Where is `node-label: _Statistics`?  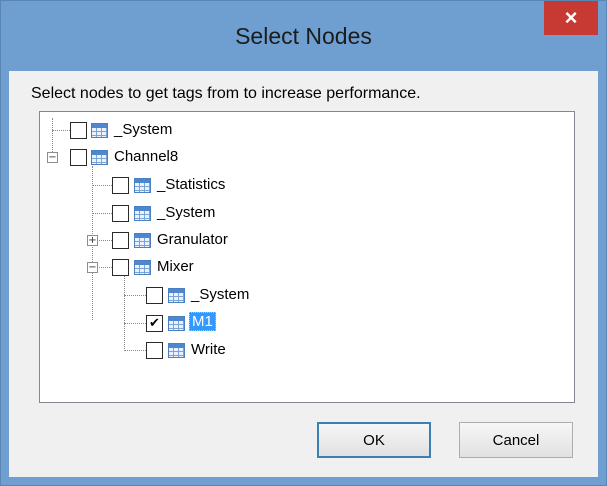
node-label: _Statistics is located at coordinates (191, 184).